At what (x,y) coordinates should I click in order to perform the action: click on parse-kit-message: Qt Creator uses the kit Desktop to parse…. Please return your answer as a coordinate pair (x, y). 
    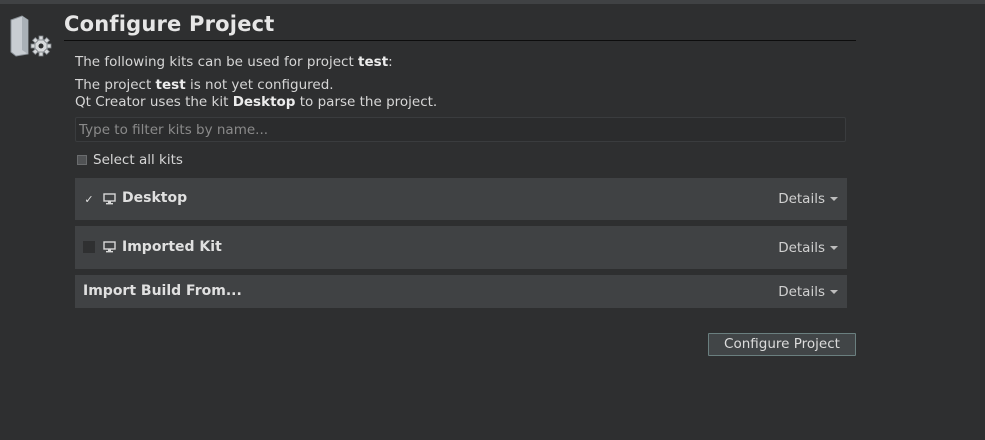
    Looking at the image, I should click on (256, 102).